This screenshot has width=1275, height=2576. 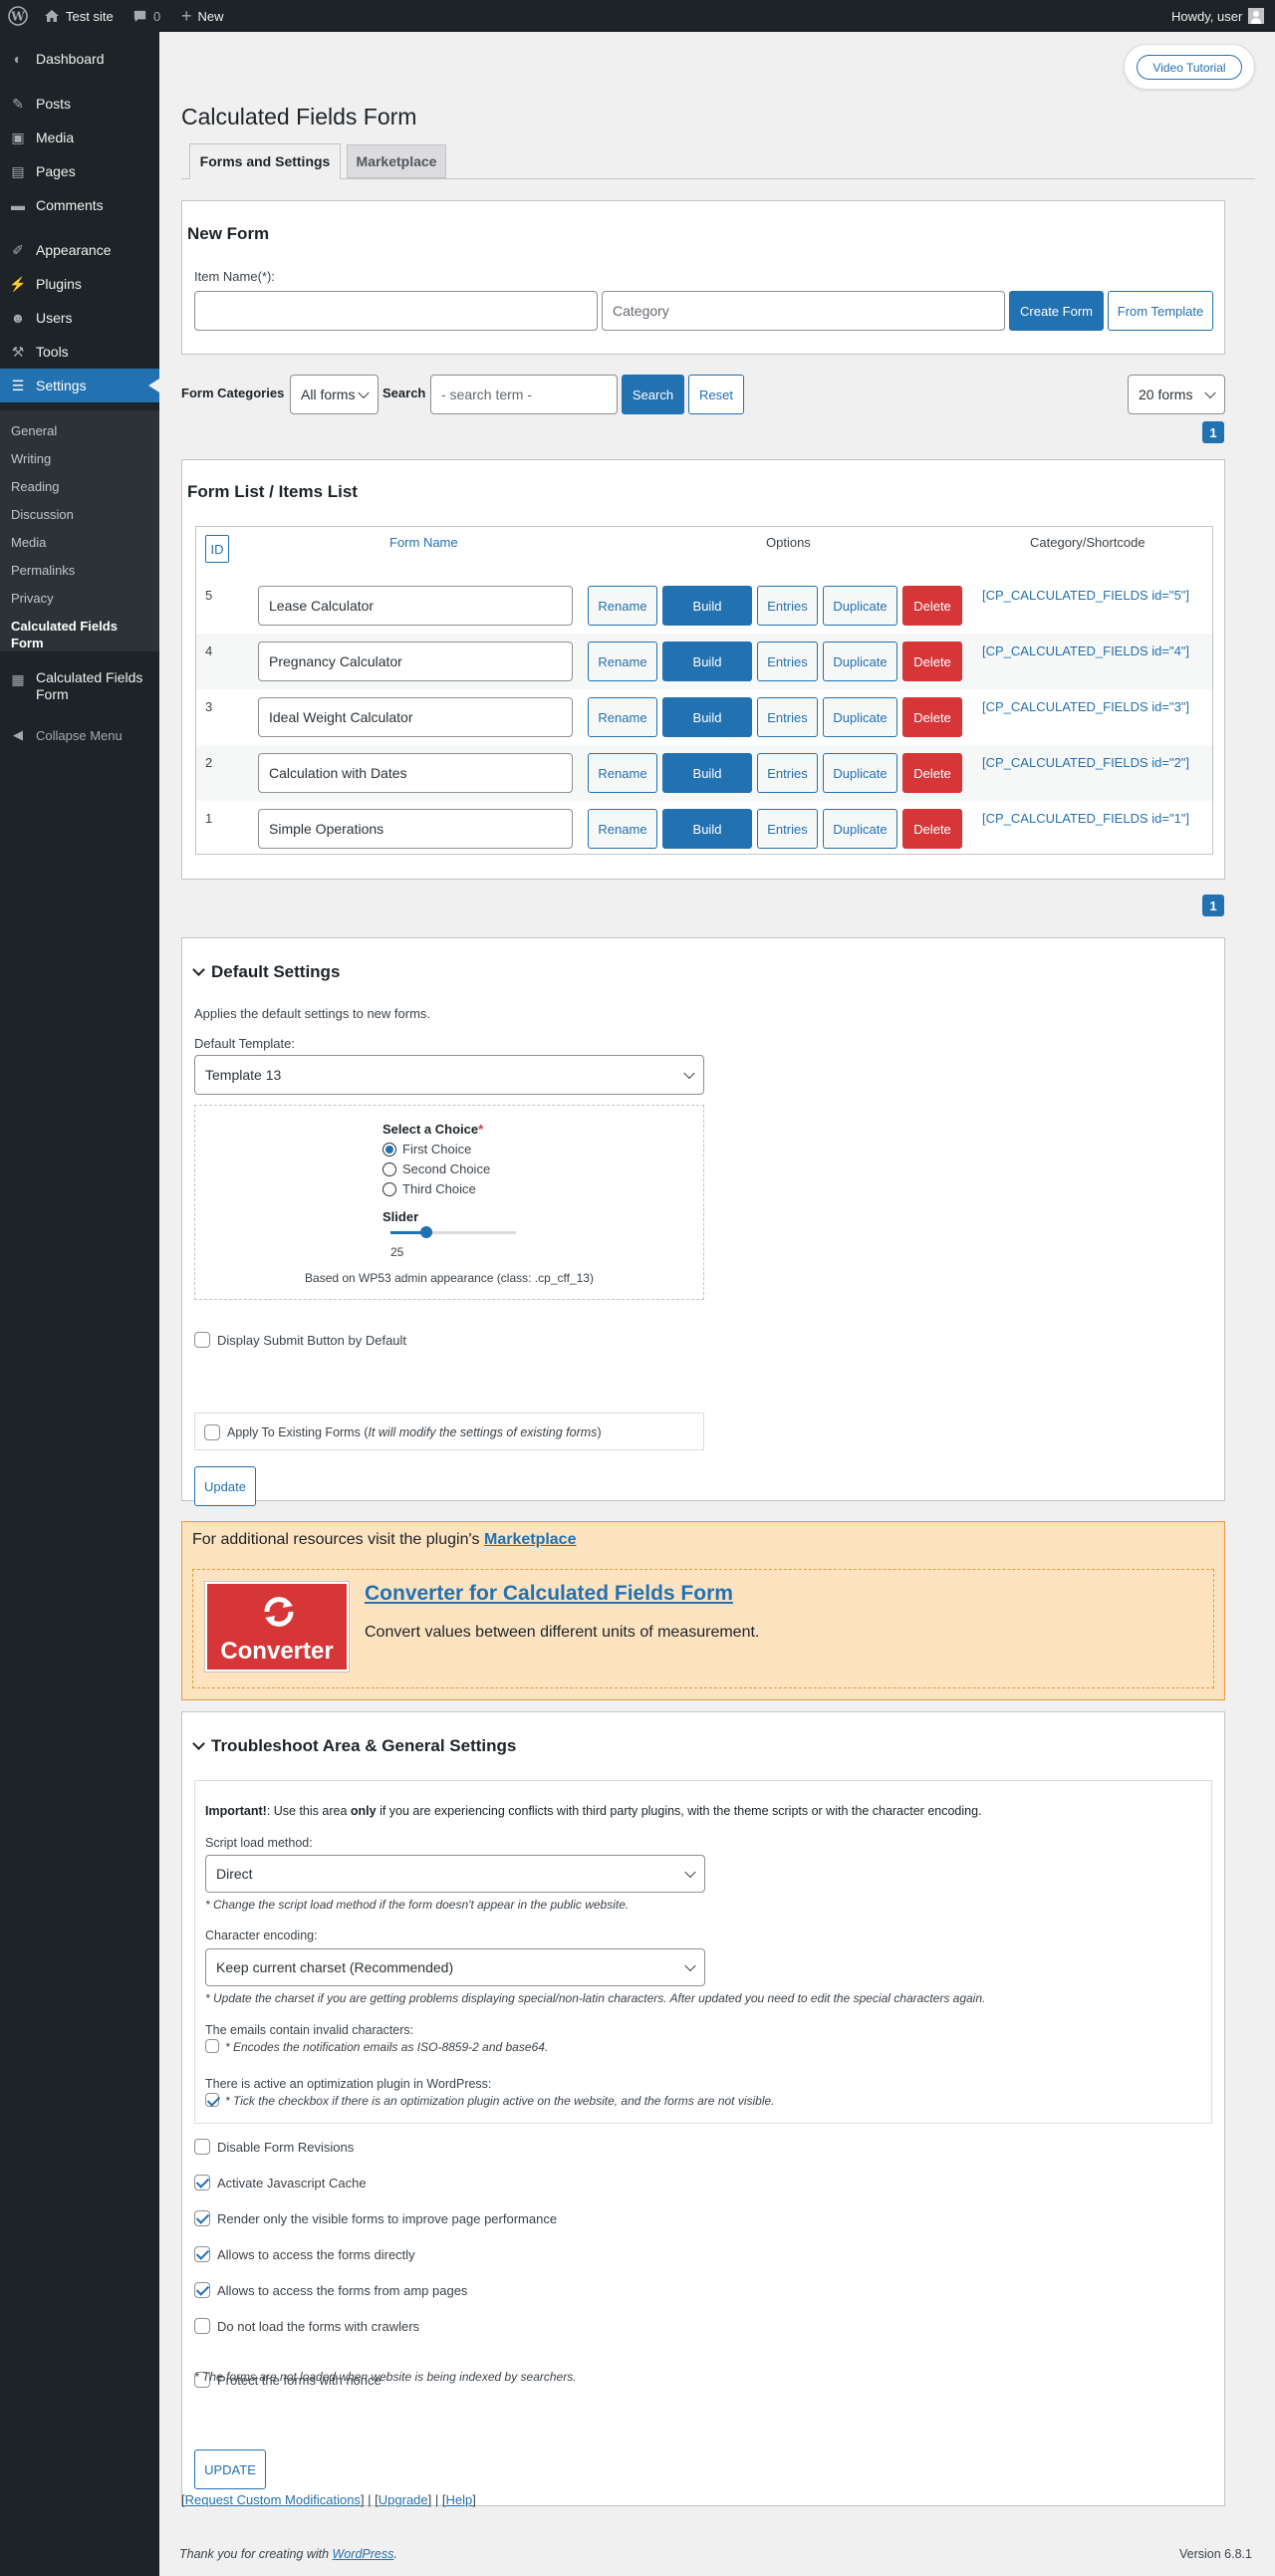 What do you see at coordinates (18, 16) in the screenshot?
I see `wordpress-logo-icon: W` at bounding box center [18, 16].